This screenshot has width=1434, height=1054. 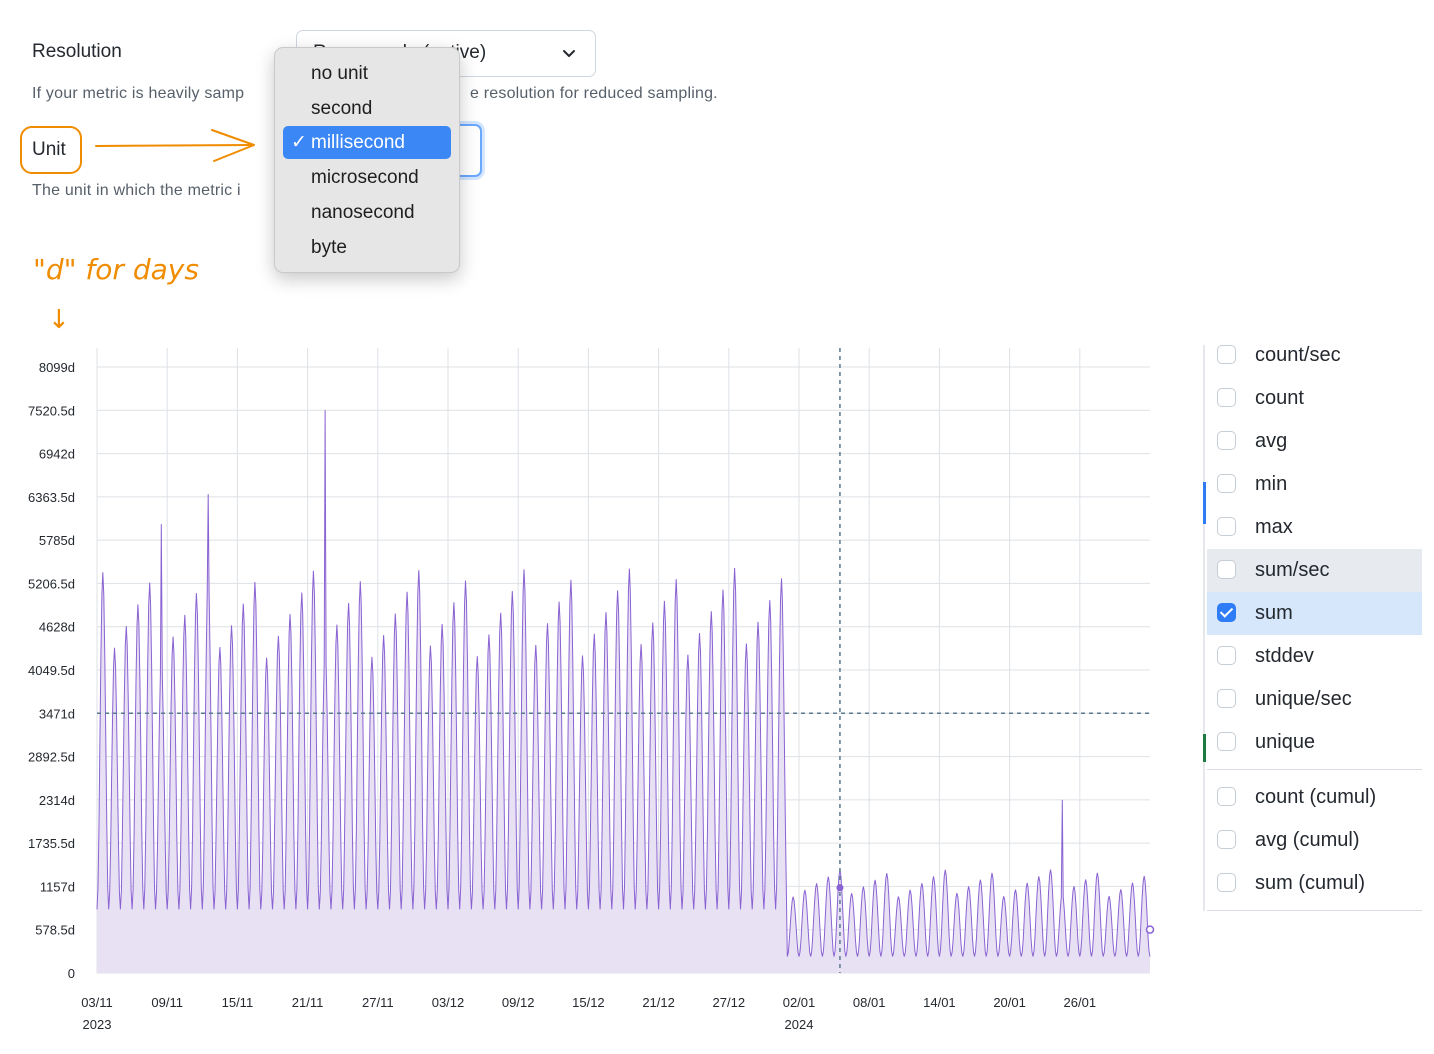 I want to click on unit-option-microsecond: microsecond, so click(x=367, y=177).